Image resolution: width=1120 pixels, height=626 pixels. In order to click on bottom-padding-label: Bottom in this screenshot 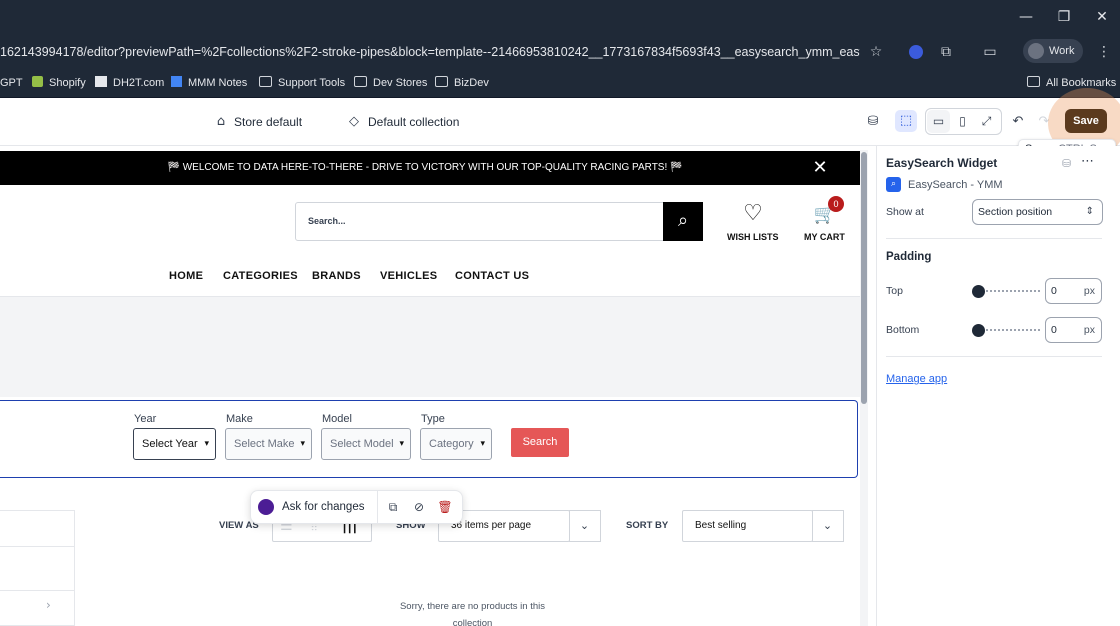, I will do `click(903, 330)`.